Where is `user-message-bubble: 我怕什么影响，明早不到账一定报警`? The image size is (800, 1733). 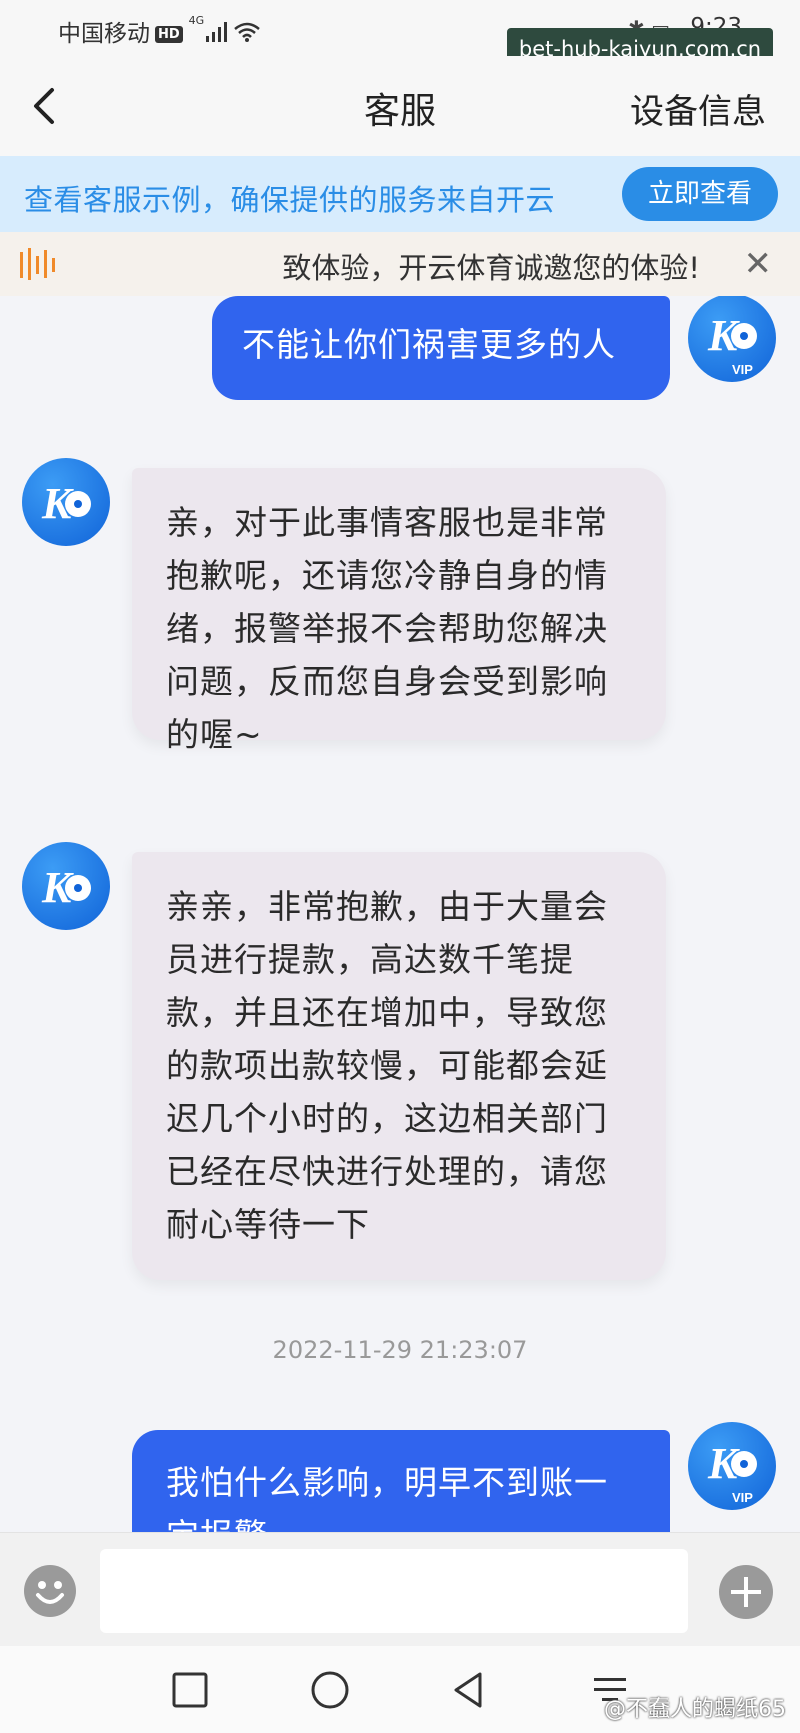 user-message-bubble: 我怕什么影响，明早不到账一定报警 is located at coordinates (401, 1481).